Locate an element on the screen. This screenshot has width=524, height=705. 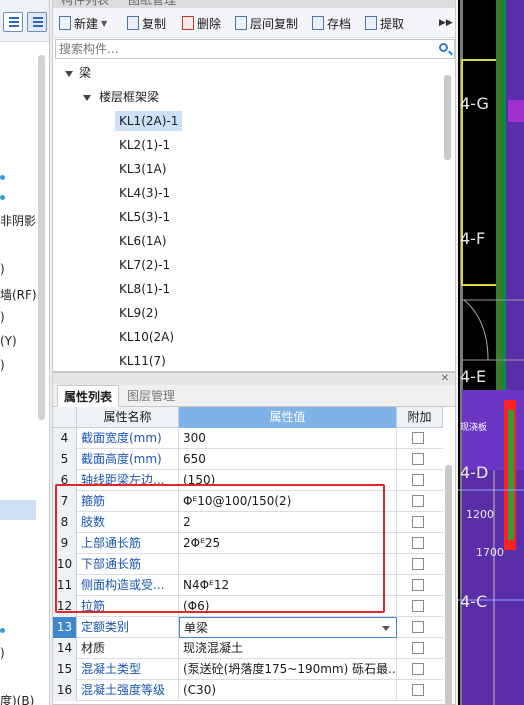
property-name: 肢数 is located at coordinates (128, 522).